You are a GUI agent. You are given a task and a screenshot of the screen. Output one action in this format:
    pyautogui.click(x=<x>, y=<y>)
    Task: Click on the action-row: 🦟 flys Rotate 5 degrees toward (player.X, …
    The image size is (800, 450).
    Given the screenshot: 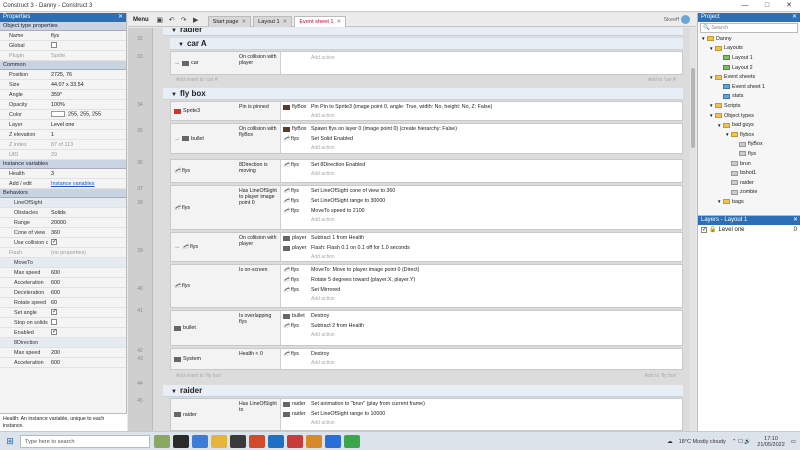 What is the action you would take?
    pyautogui.click(x=481, y=280)
    